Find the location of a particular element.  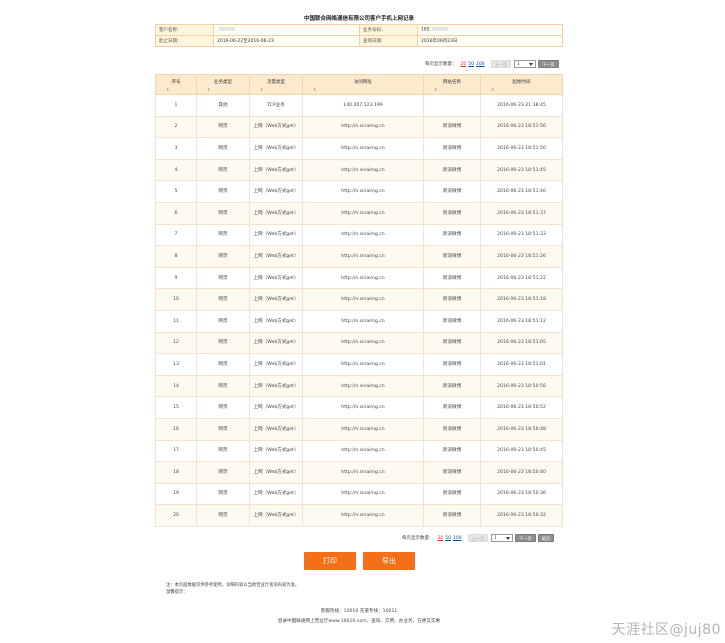

cell-traffic-type: TCP业务 is located at coordinates (276, 105).